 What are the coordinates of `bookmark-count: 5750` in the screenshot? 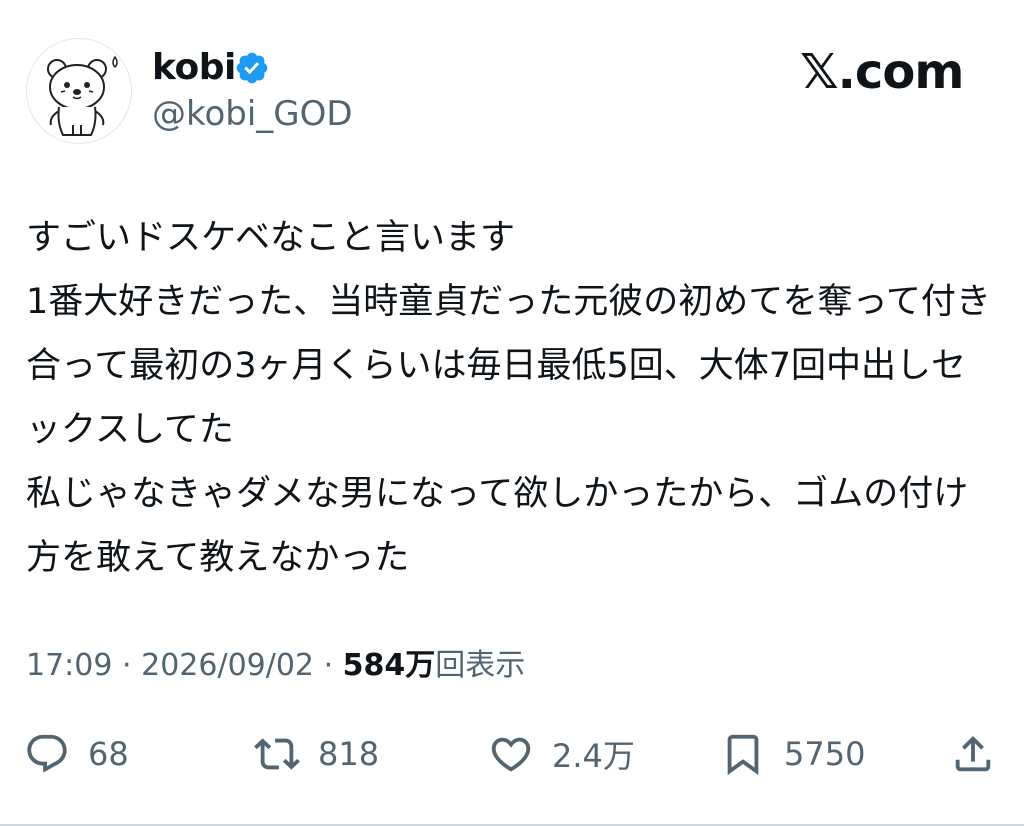 It's located at (825, 754).